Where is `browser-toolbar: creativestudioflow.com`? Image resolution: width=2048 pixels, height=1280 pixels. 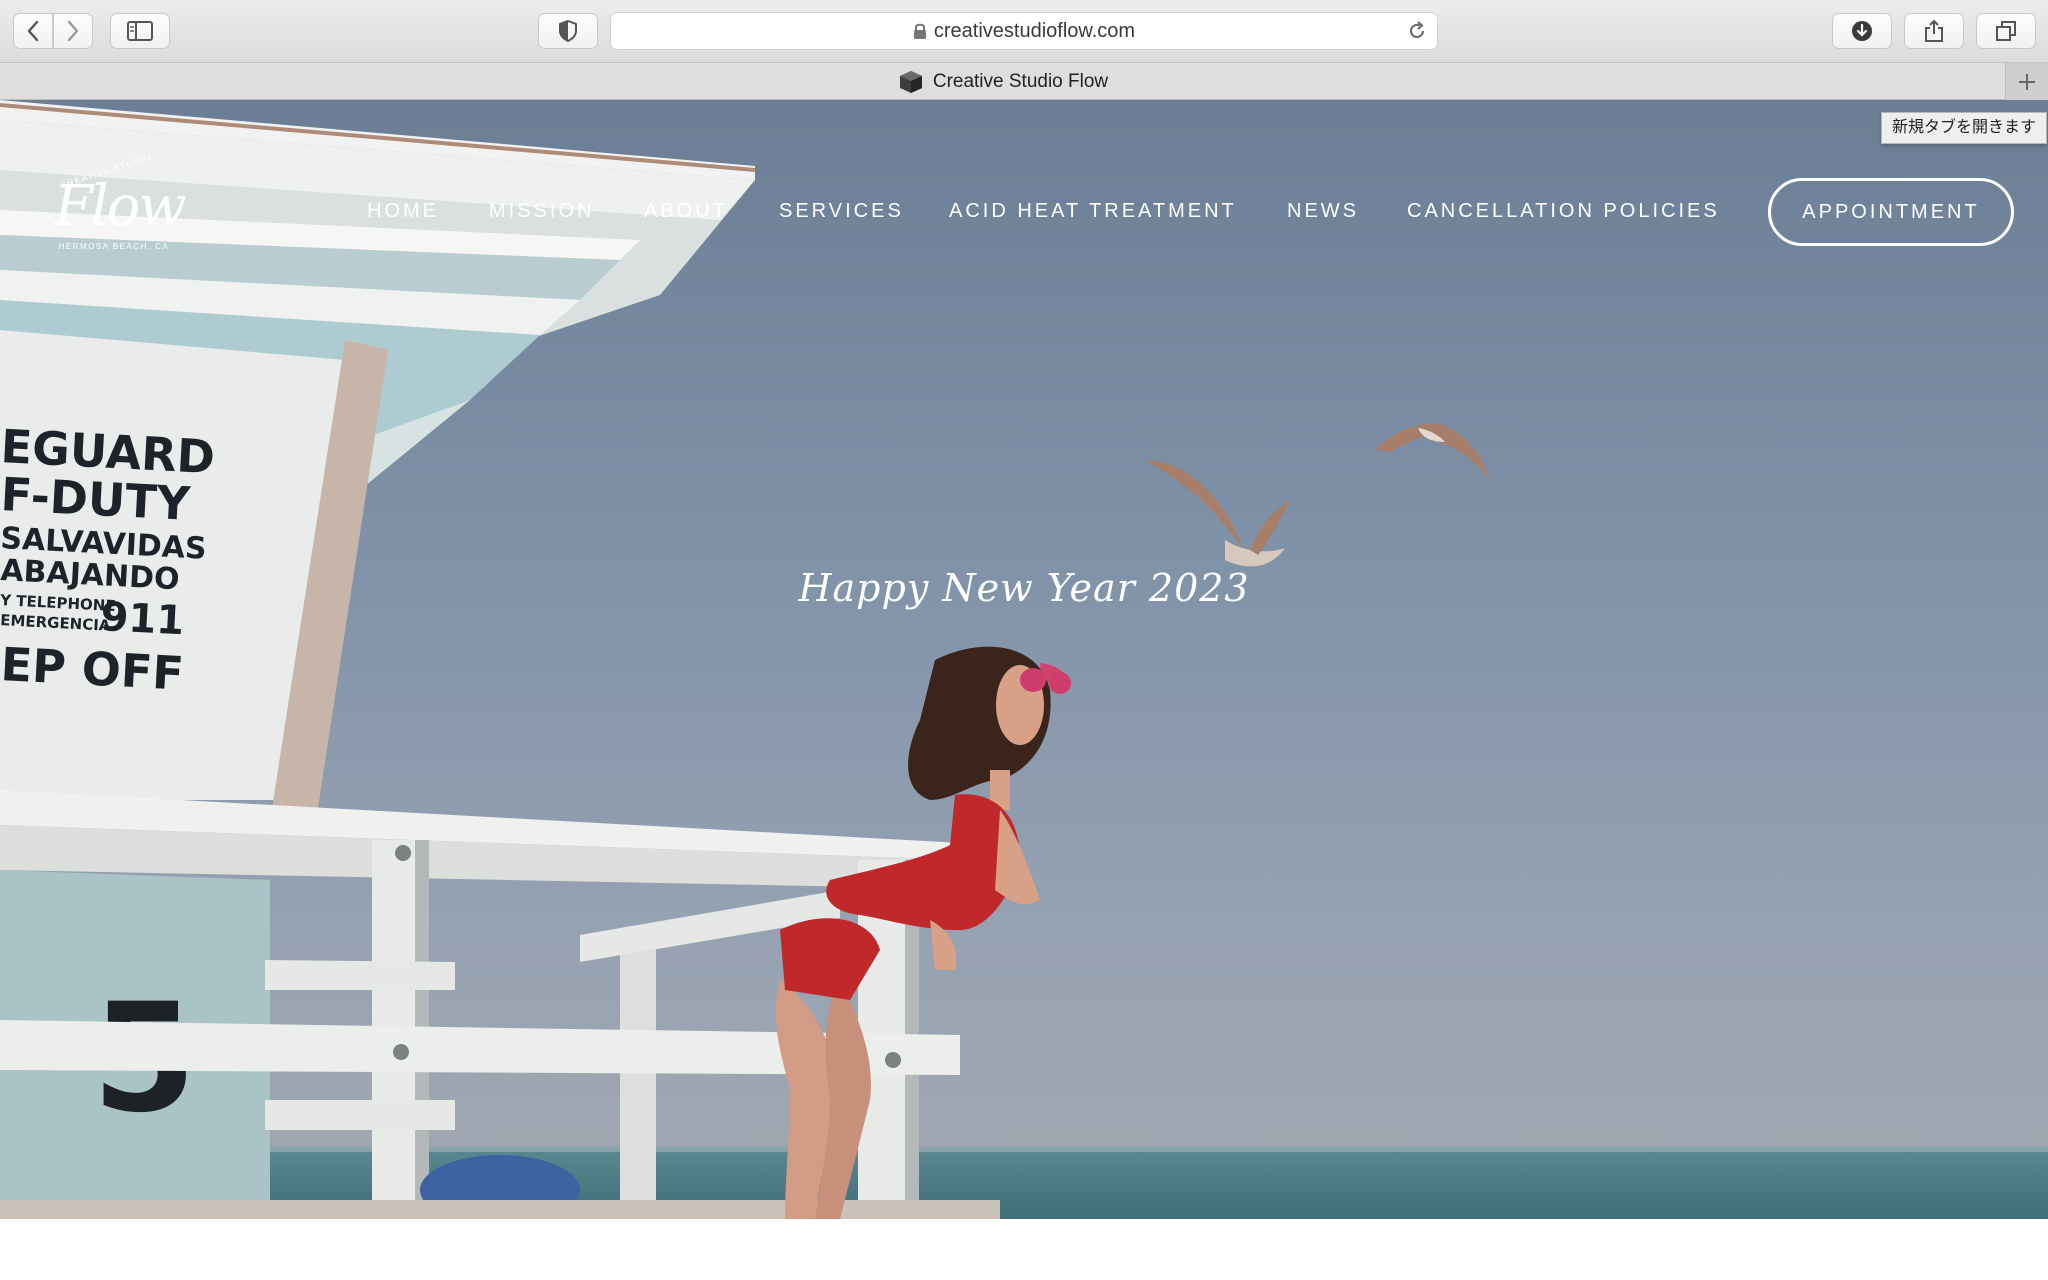 browser-toolbar: creativestudioflow.com is located at coordinates (1024, 31).